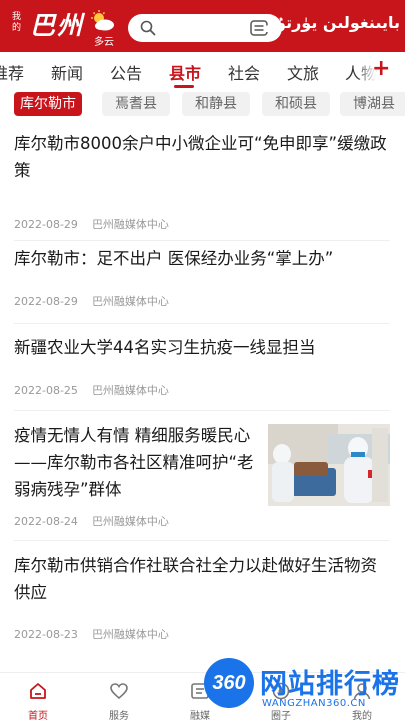 Image resolution: width=405 pixels, height=720 pixels. Describe the element at coordinates (195, 579) in the screenshot. I see `news-title: 库尔勒市供销合作社联合社全力以赴做好生活物资供应` at that location.